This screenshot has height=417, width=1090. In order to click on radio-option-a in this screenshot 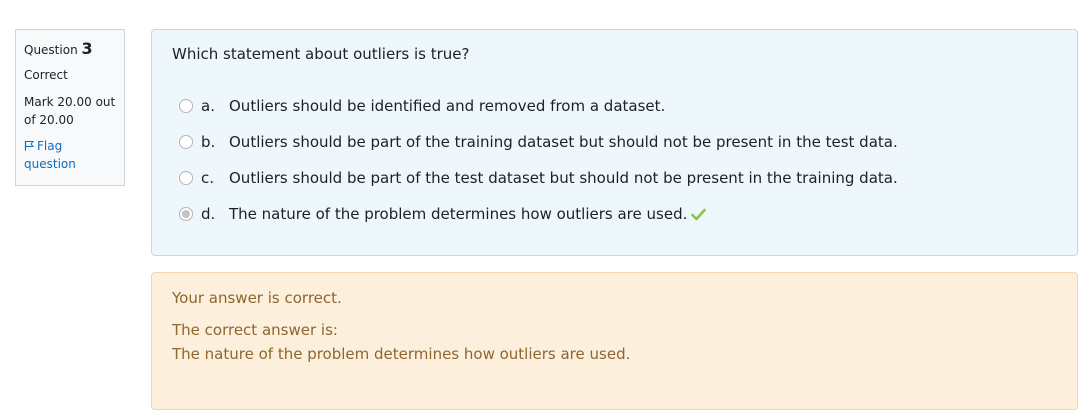, I will do `click(186, 106)`.